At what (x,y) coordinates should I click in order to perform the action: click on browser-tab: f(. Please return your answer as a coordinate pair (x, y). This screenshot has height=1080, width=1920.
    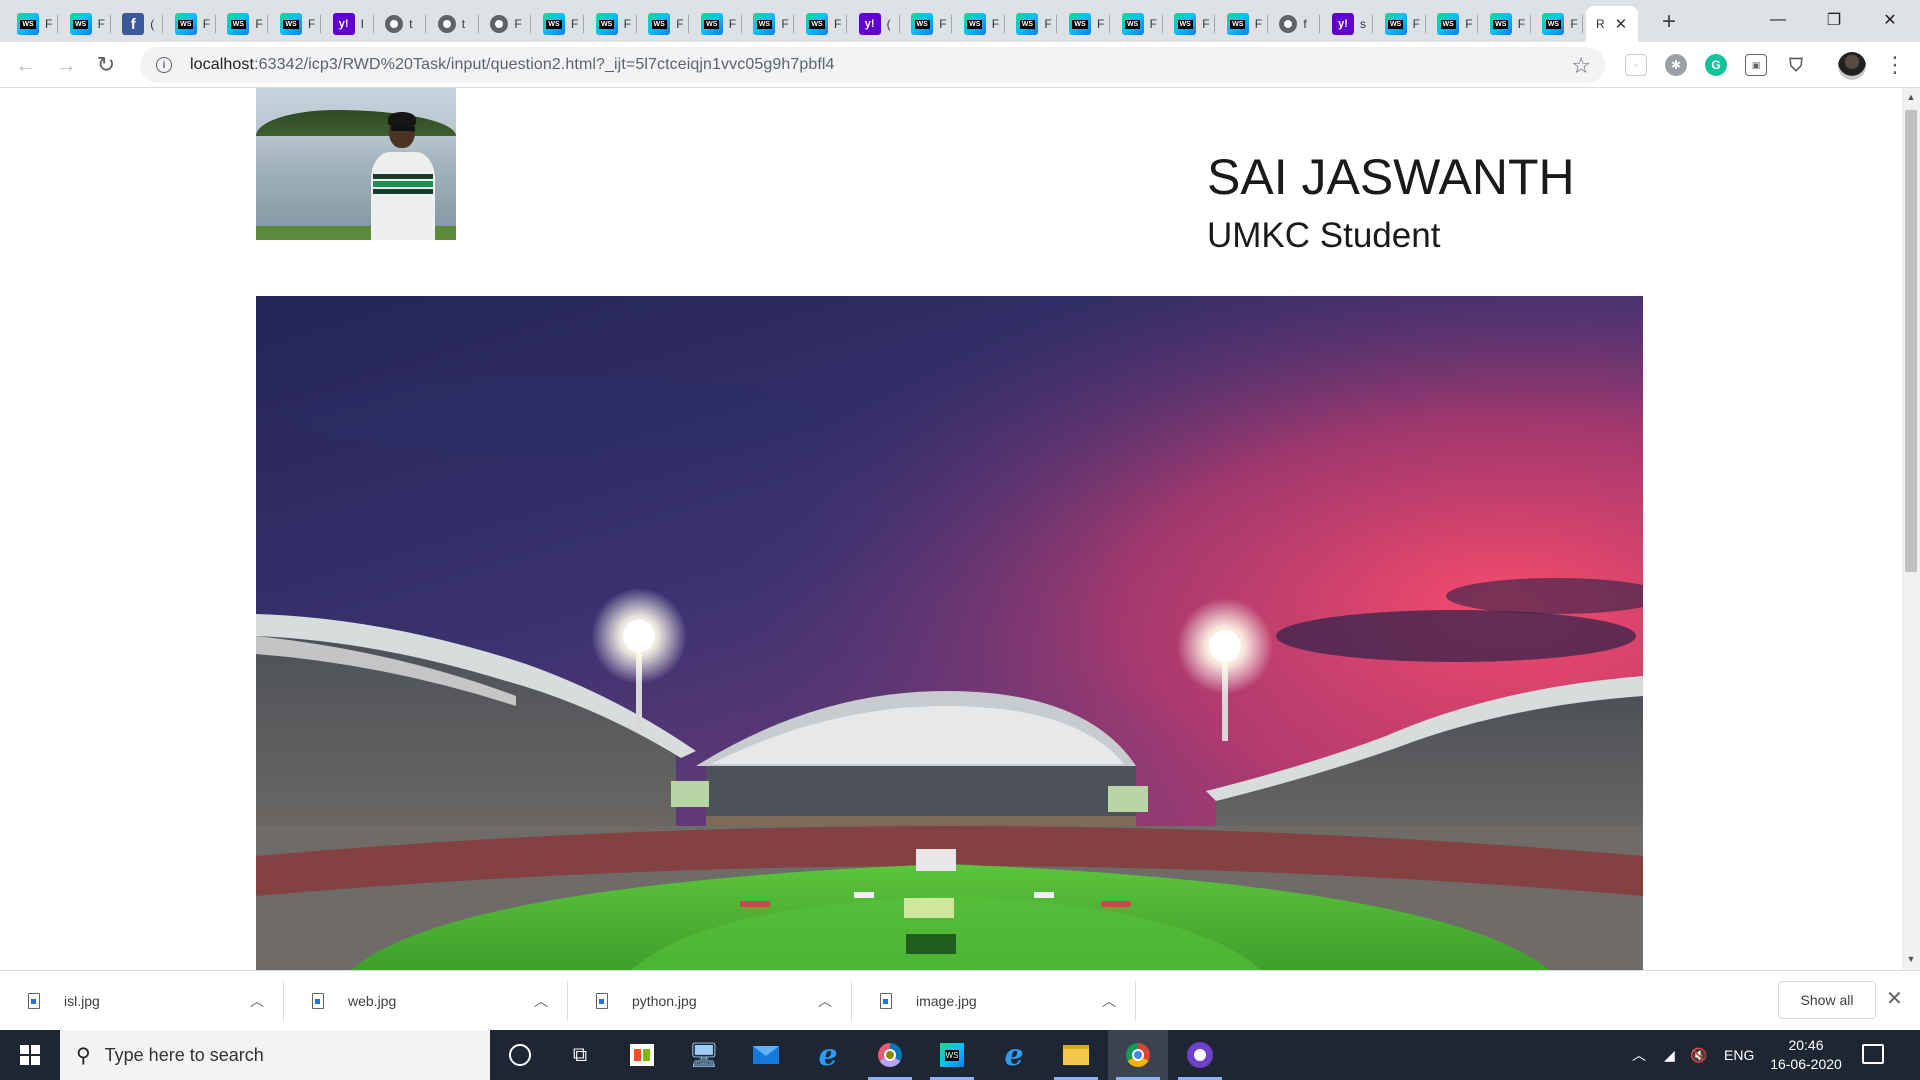
    Looking at the image, I should click on (138, 24).